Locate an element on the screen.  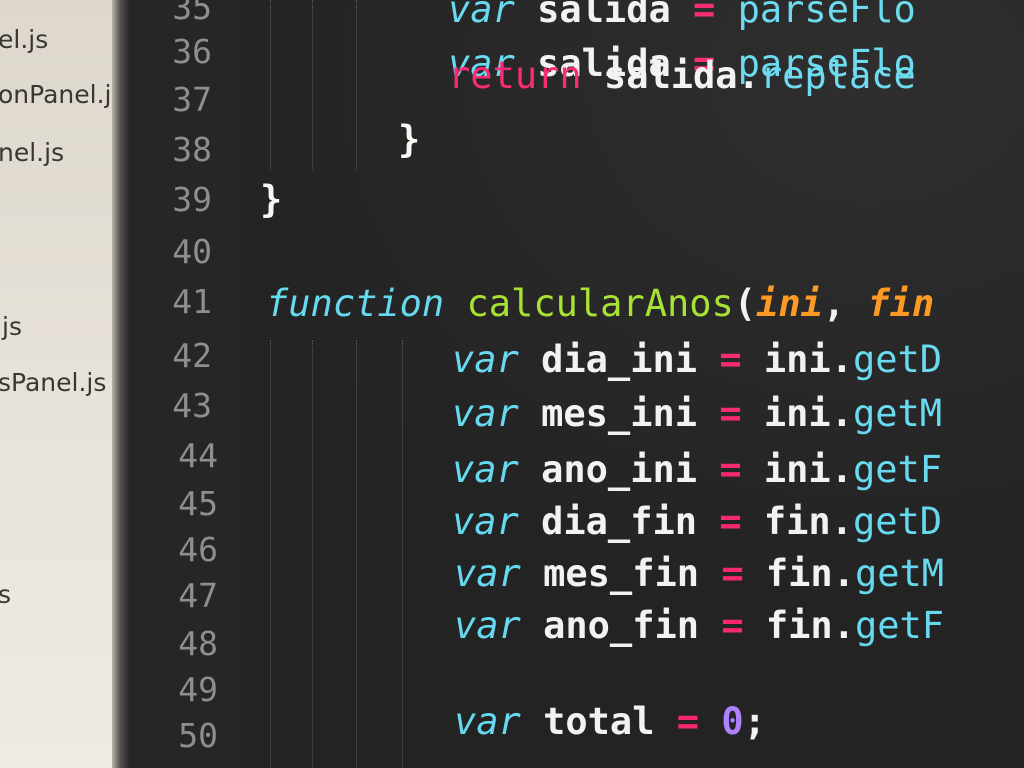
code-token: function is located at coordinates (355, 303).